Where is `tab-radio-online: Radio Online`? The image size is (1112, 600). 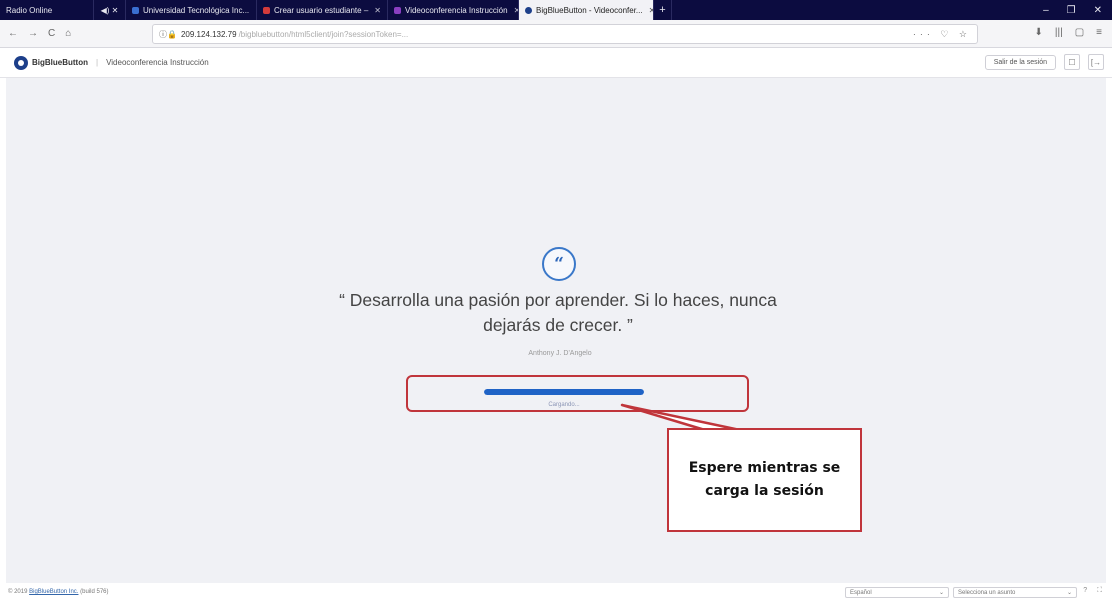 tab-radio-online: Radio Online is located at coordinates (47, 10).